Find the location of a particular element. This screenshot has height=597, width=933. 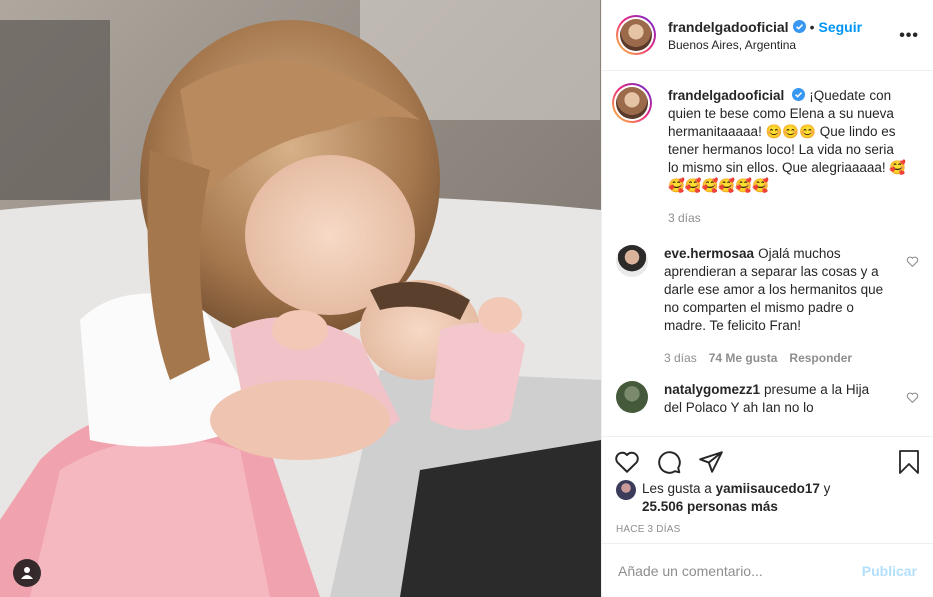

post-location: Buenos Aires, Argentina is located at coordinates (765, 45).